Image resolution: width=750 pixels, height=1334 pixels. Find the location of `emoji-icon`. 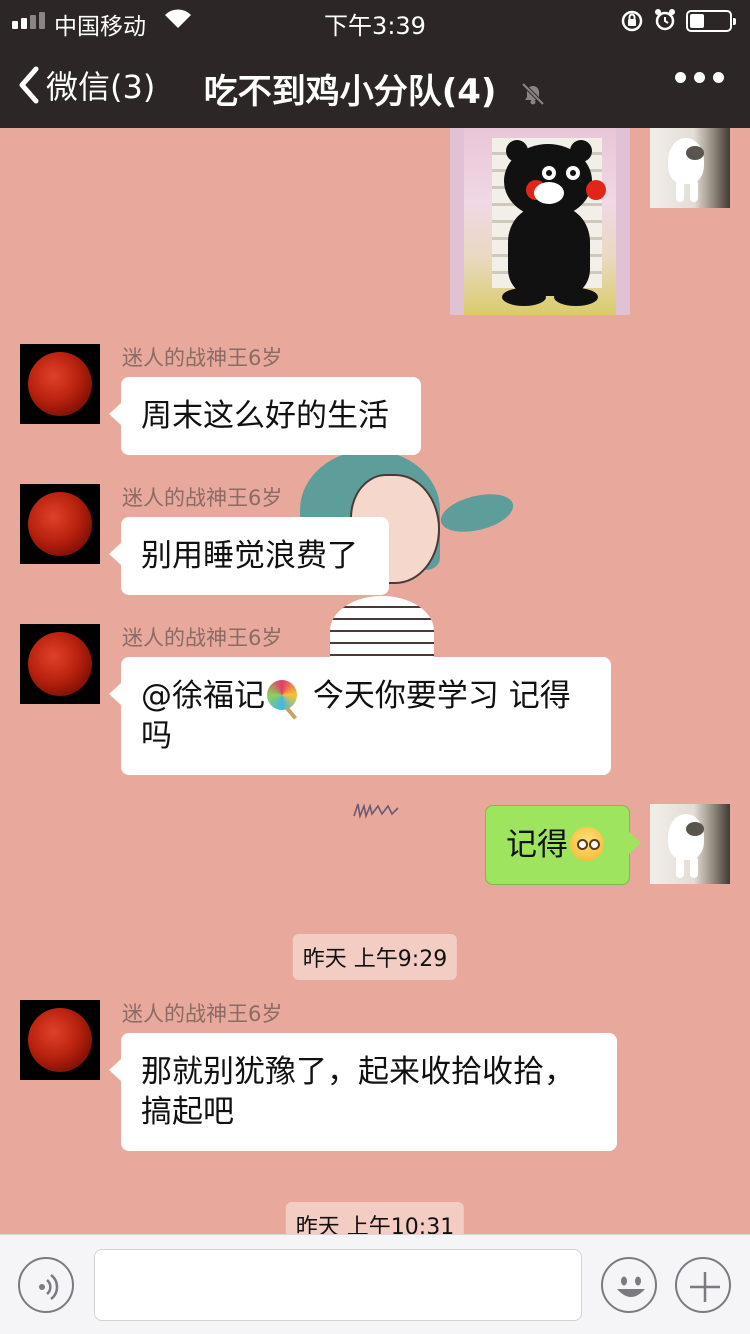

emoji-icon is located at coordinates (631, 1286).